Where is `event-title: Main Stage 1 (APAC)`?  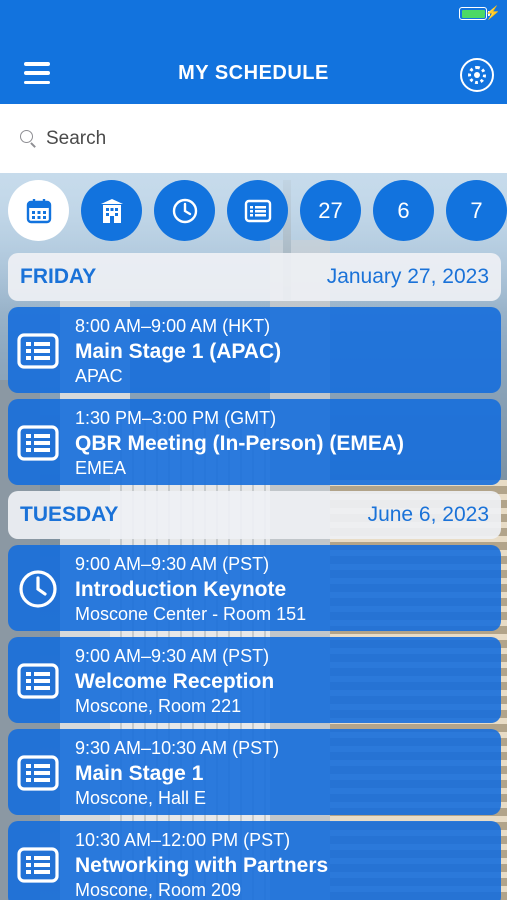 event-title: Main Stage 1 (APAC) is located at coordinates (178, 351).